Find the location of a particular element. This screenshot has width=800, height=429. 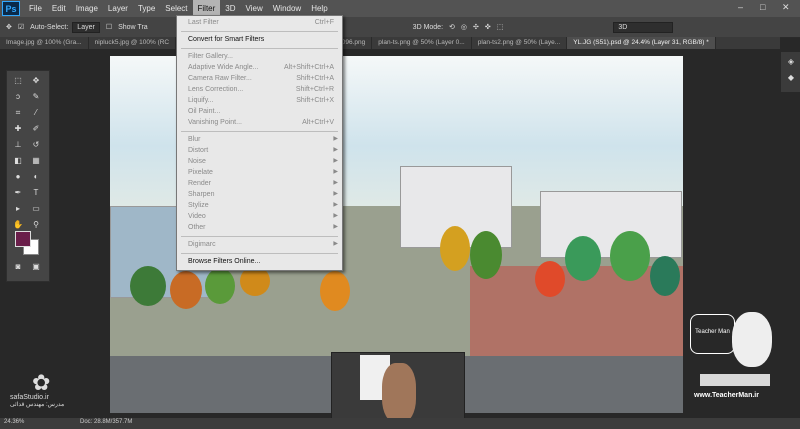

close-button: ✕ is located at coordinates (786, 7).